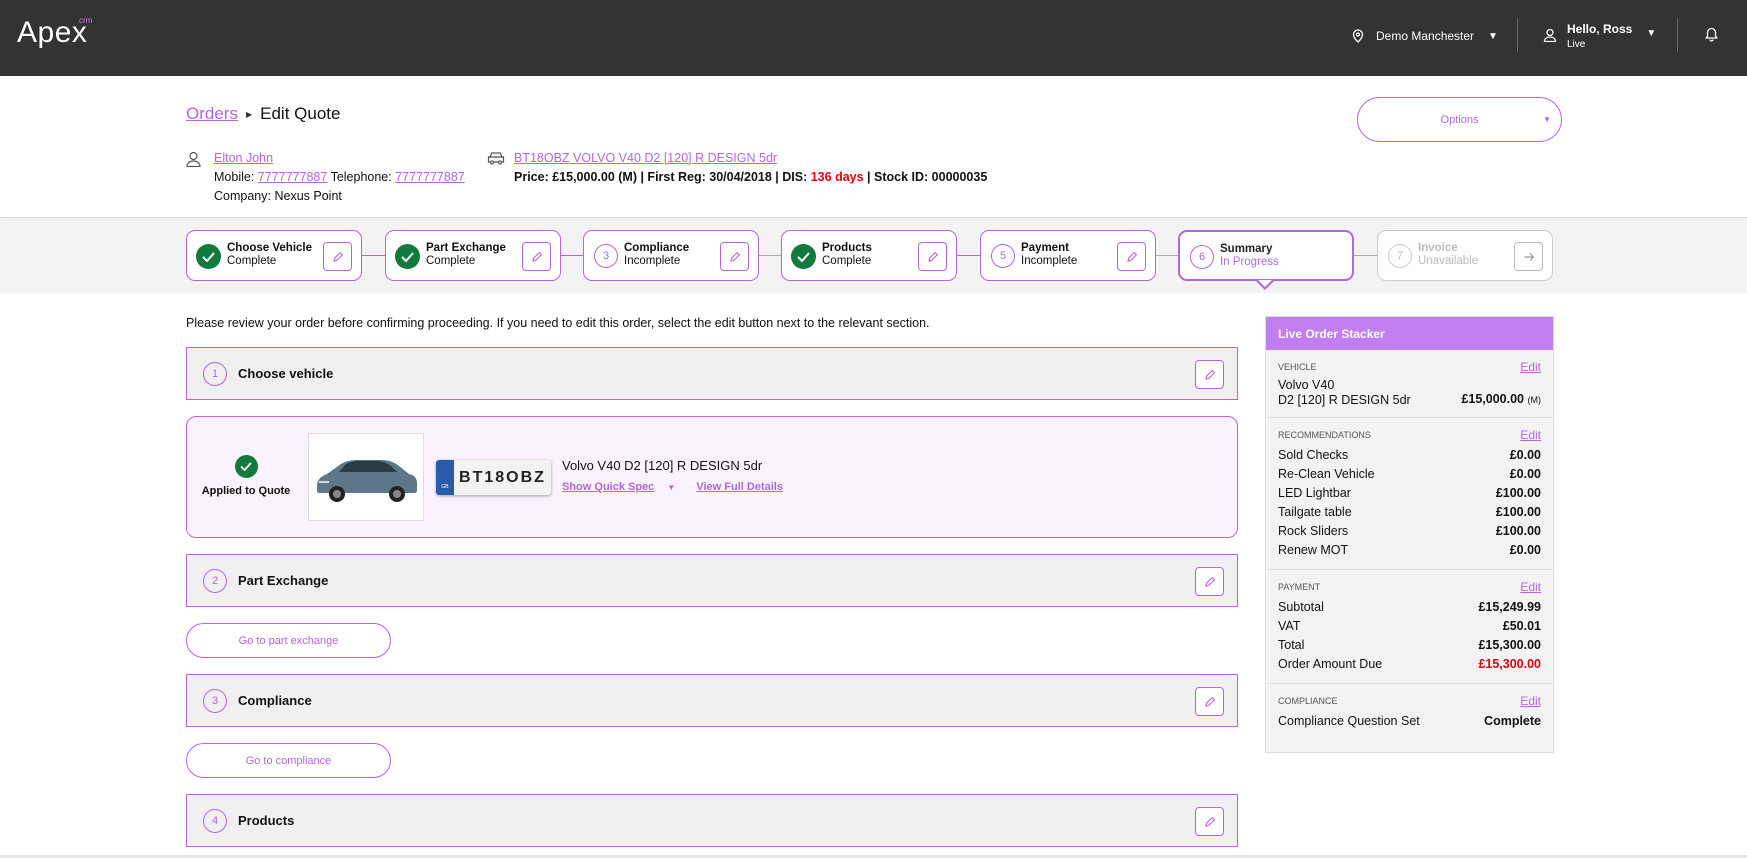  I want to click on vehicle-name: Volvo V40 D2 [120] R DESIGN 5dr, so click(662, 465).